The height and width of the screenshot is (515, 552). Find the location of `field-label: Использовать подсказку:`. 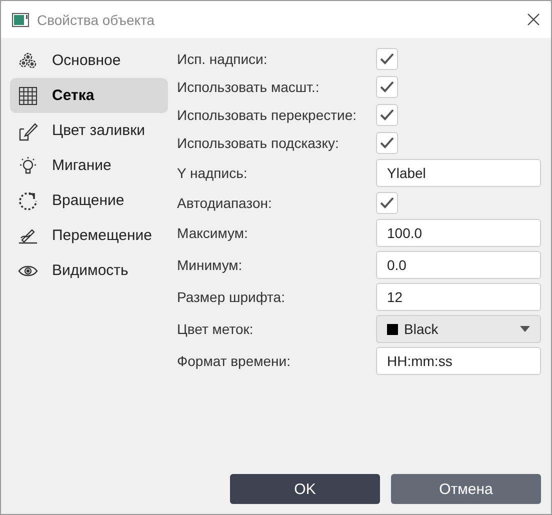

field-label: Использовать подсказку: is located at coordinates (258, 143).